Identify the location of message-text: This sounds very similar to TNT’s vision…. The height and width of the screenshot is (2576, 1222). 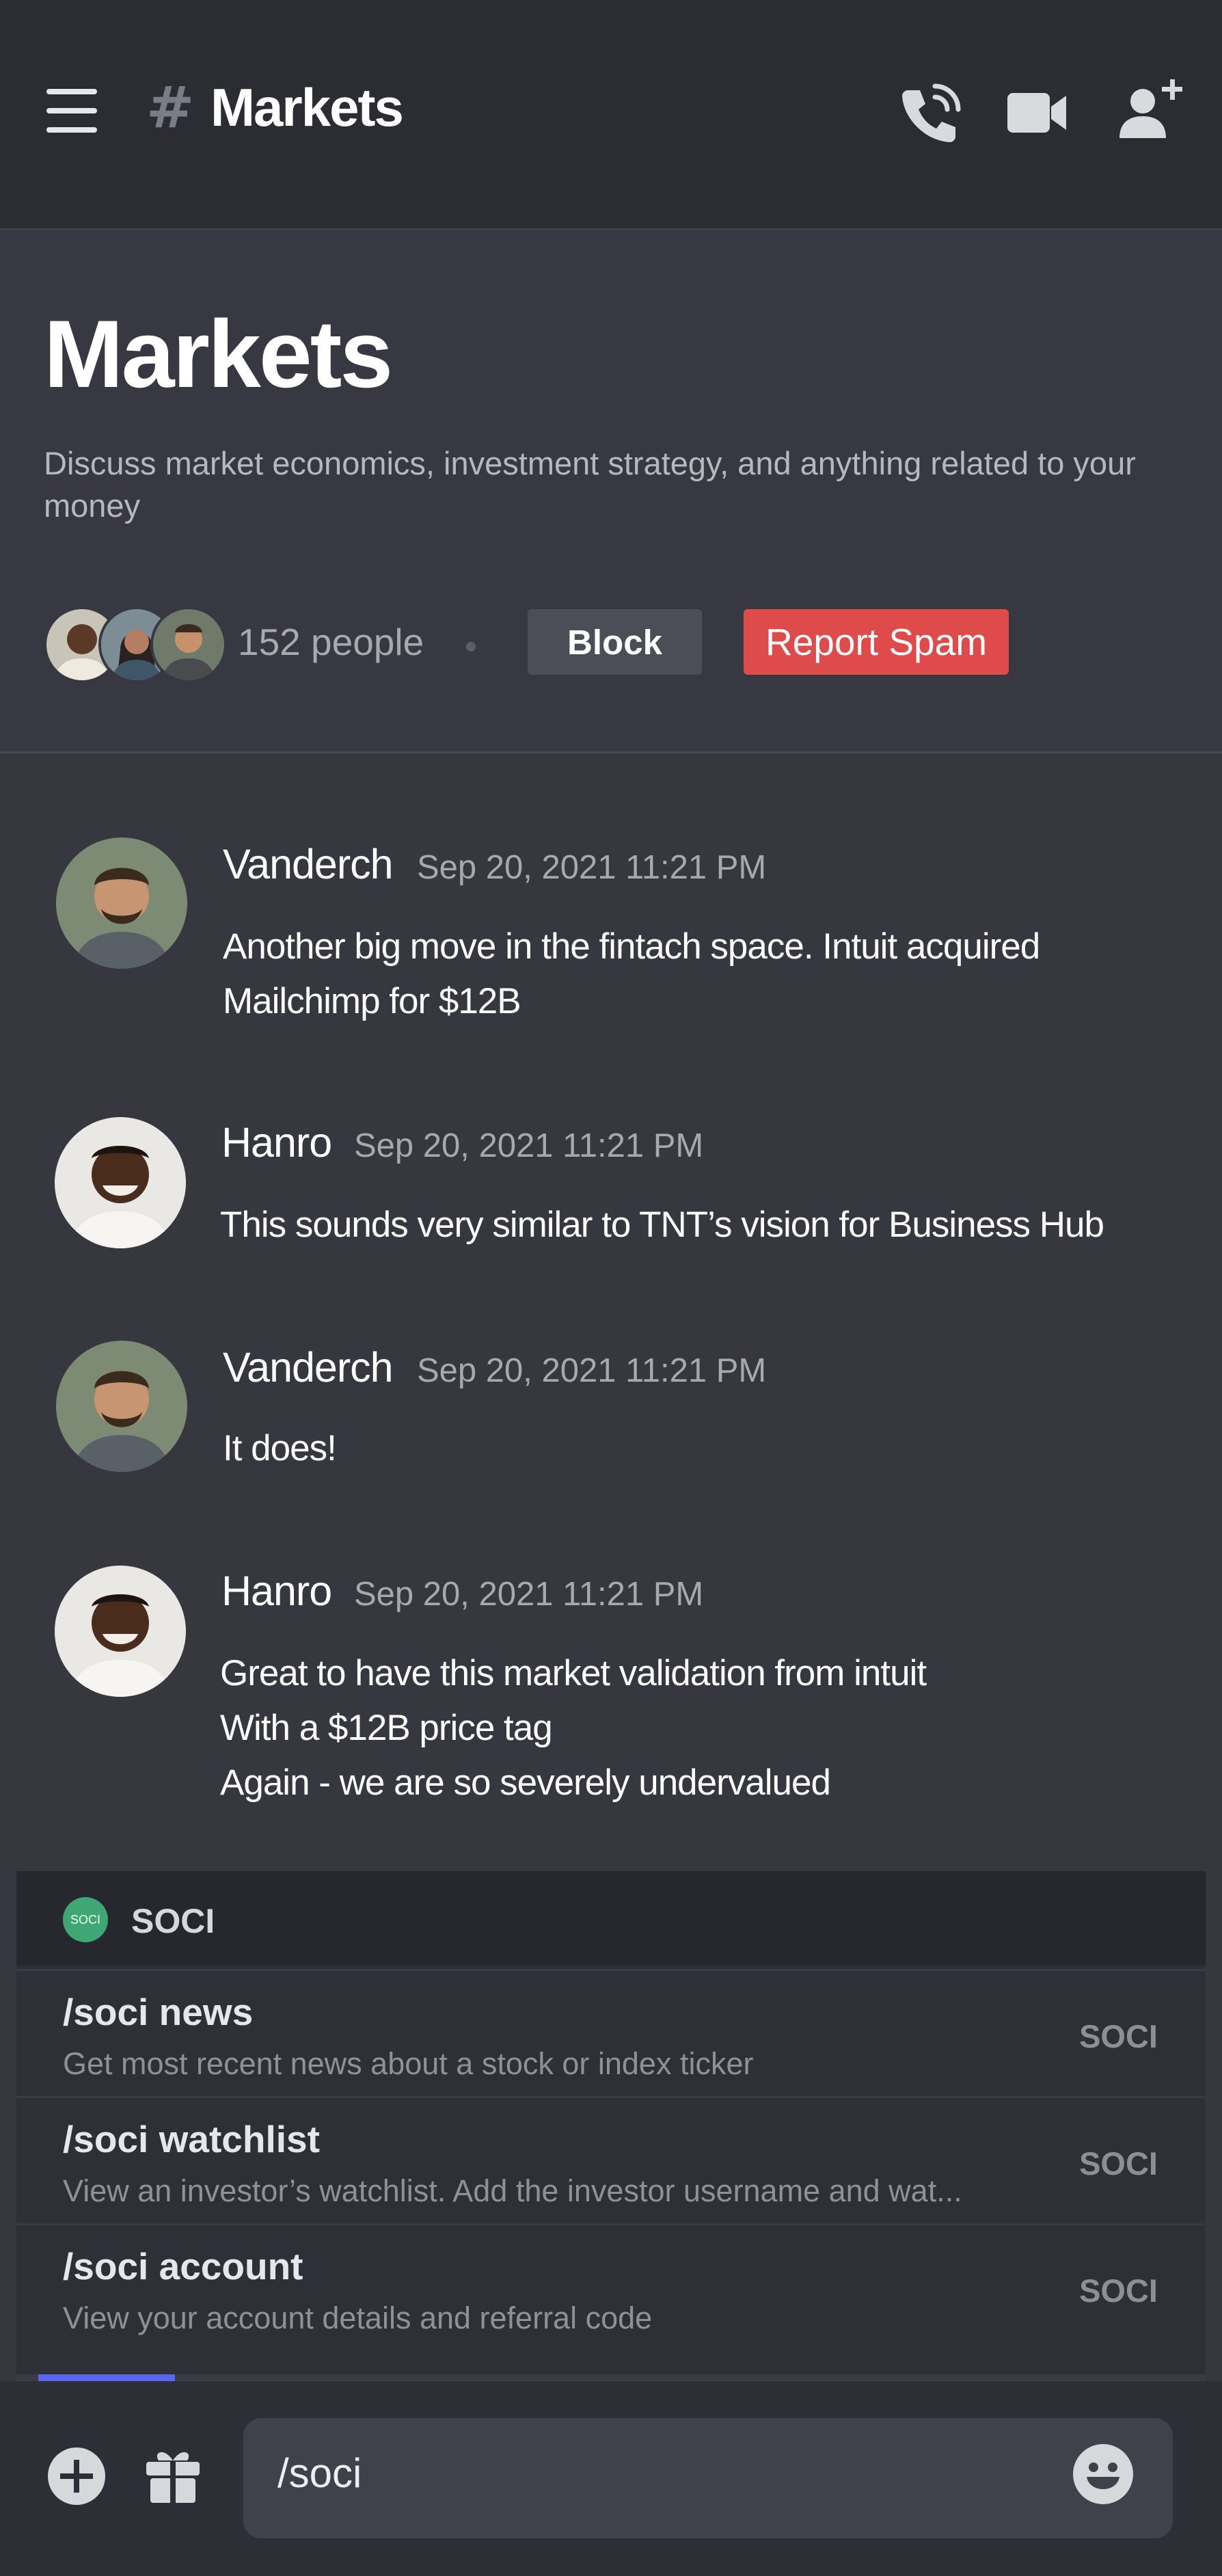
(662, 1225).